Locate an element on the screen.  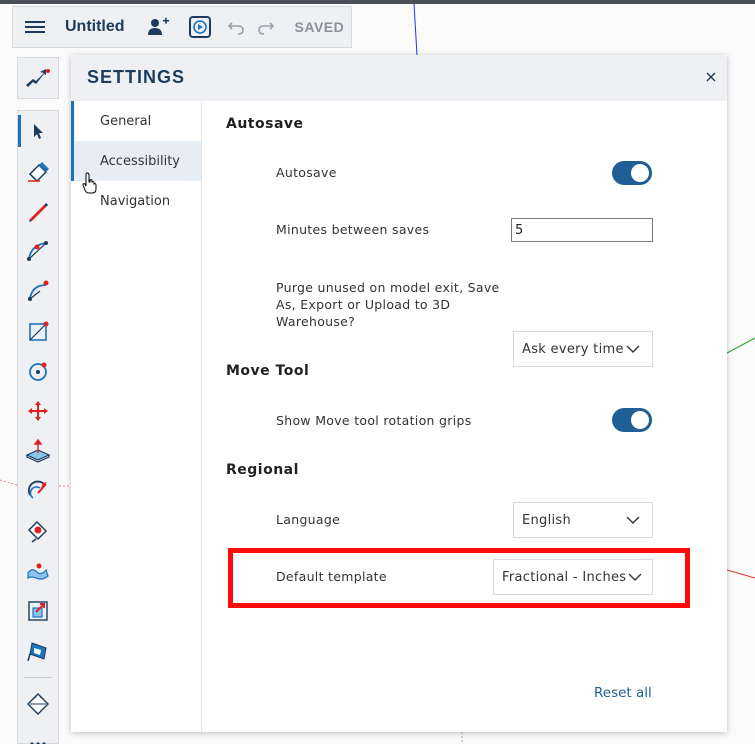
add-user-icon is located at coordinates (158, 27).